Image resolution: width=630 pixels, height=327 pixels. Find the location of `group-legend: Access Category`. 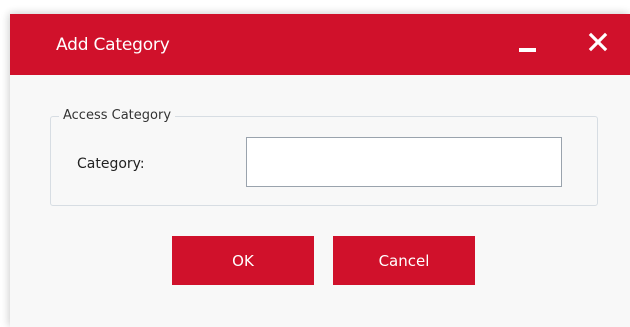

group-legend: Access Category is located at coordinates (117, 116).